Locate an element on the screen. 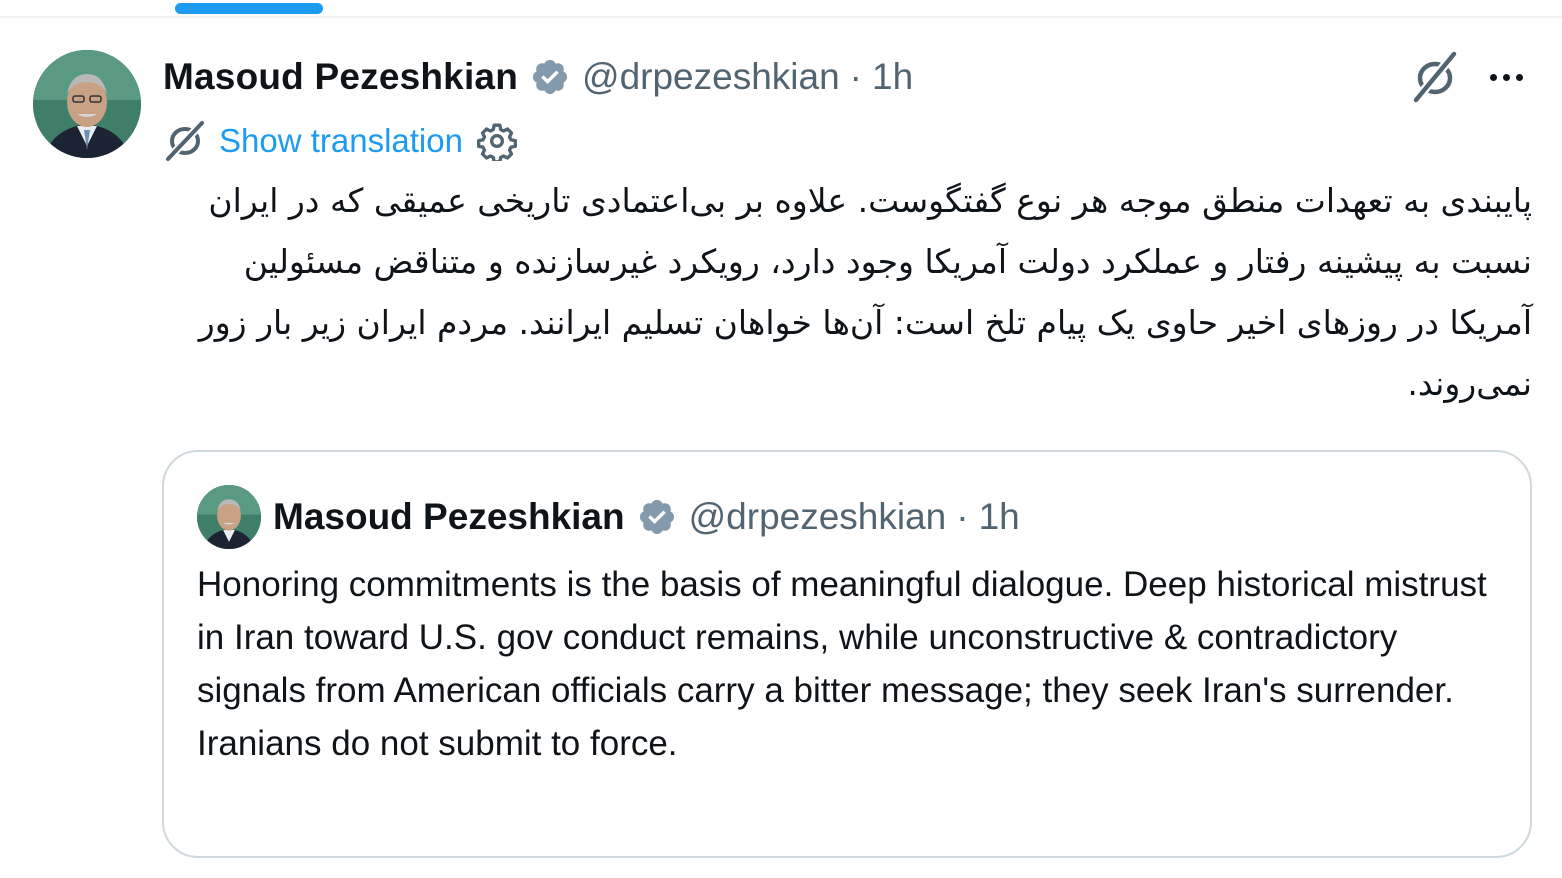 The width and height of the screenshot is (1562, 878). more-icon is located at coordinates (1506, 77).